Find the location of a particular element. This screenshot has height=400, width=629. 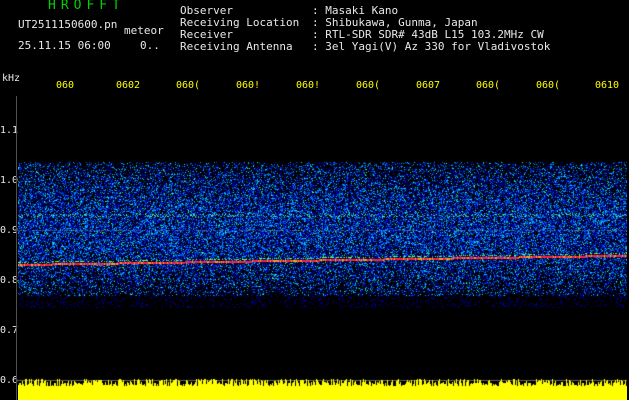

mode-label: meteor is located at coordinates (144, 30).